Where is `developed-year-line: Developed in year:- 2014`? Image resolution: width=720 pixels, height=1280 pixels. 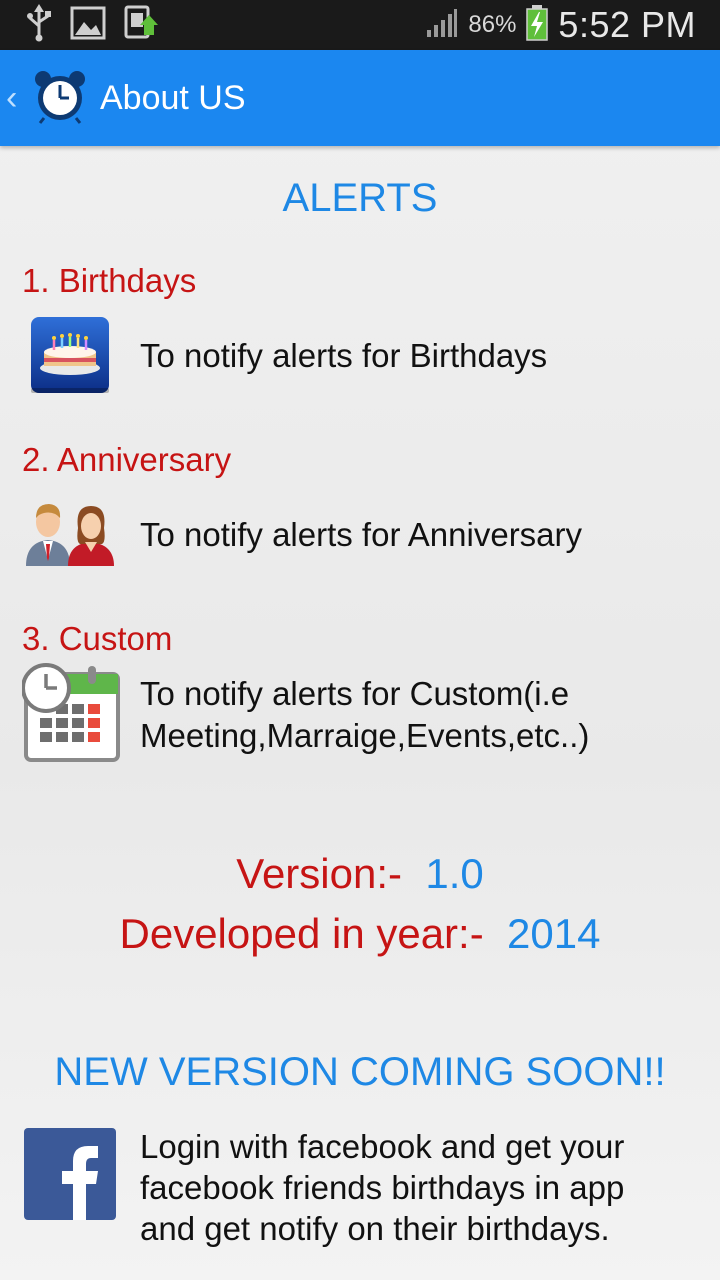 developed-year-line: Developed in year:- 2014 is located at coordinates (360, 934).